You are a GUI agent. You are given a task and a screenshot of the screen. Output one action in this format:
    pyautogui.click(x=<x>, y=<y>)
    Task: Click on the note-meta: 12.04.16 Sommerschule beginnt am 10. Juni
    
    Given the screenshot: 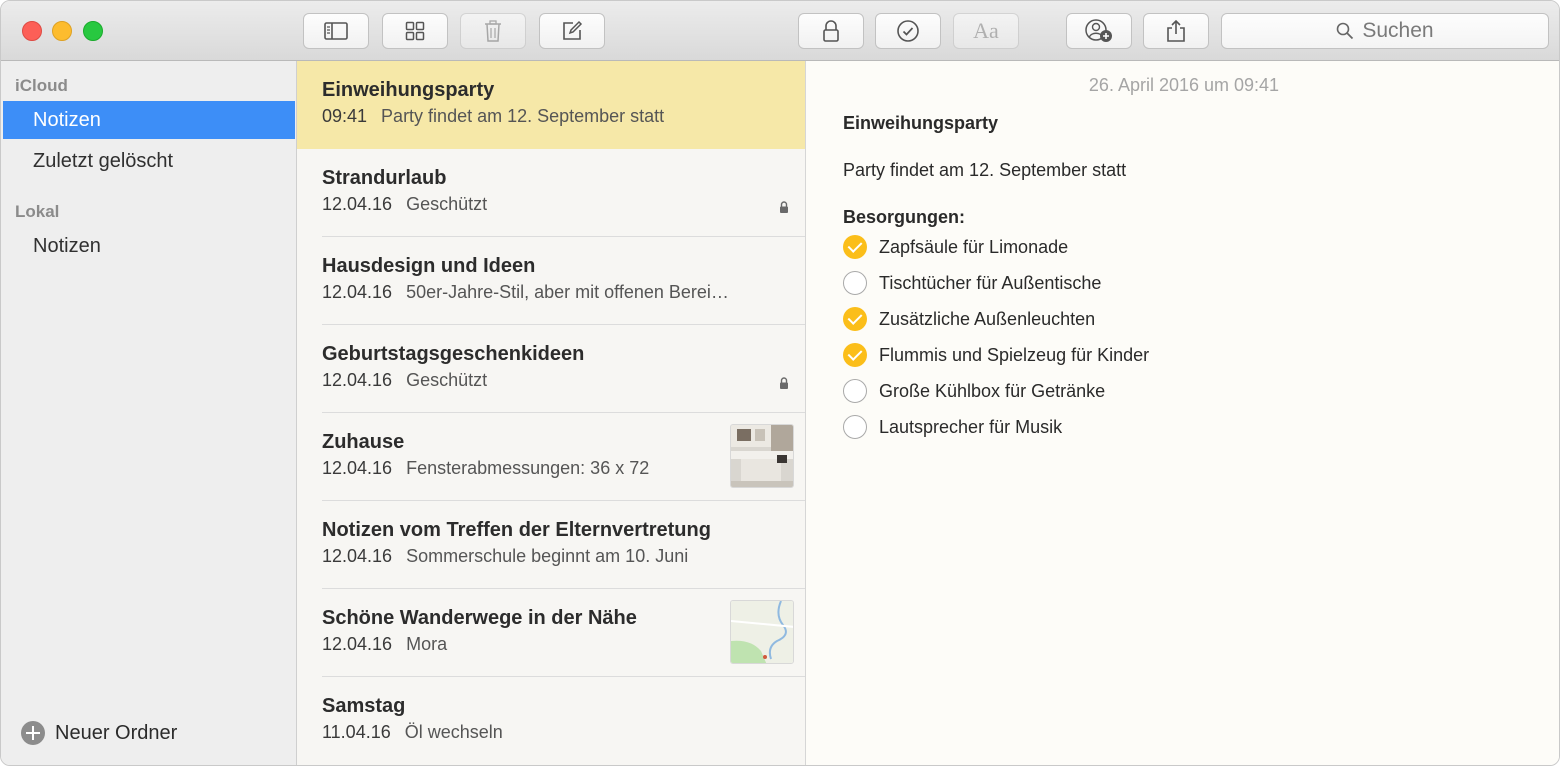 What is the action you would take?
    pyautogui.click(x=505, y=556)
    